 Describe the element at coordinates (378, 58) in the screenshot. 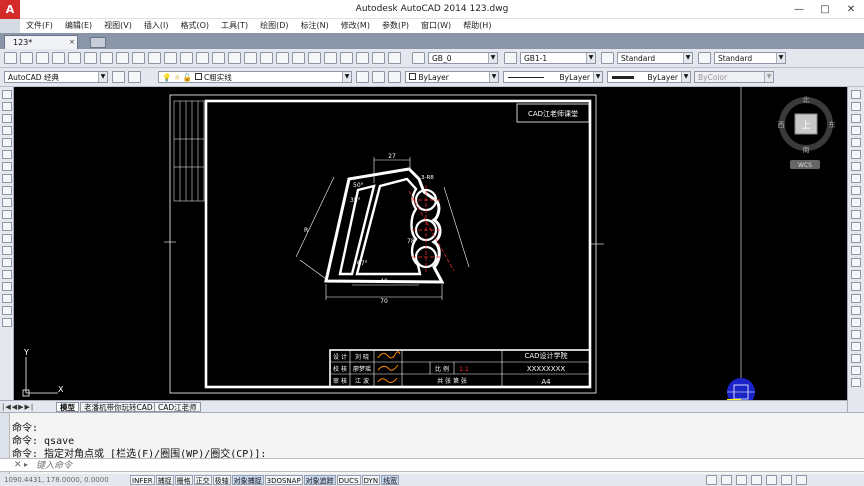

I see `quickcalc-icon` at that location.